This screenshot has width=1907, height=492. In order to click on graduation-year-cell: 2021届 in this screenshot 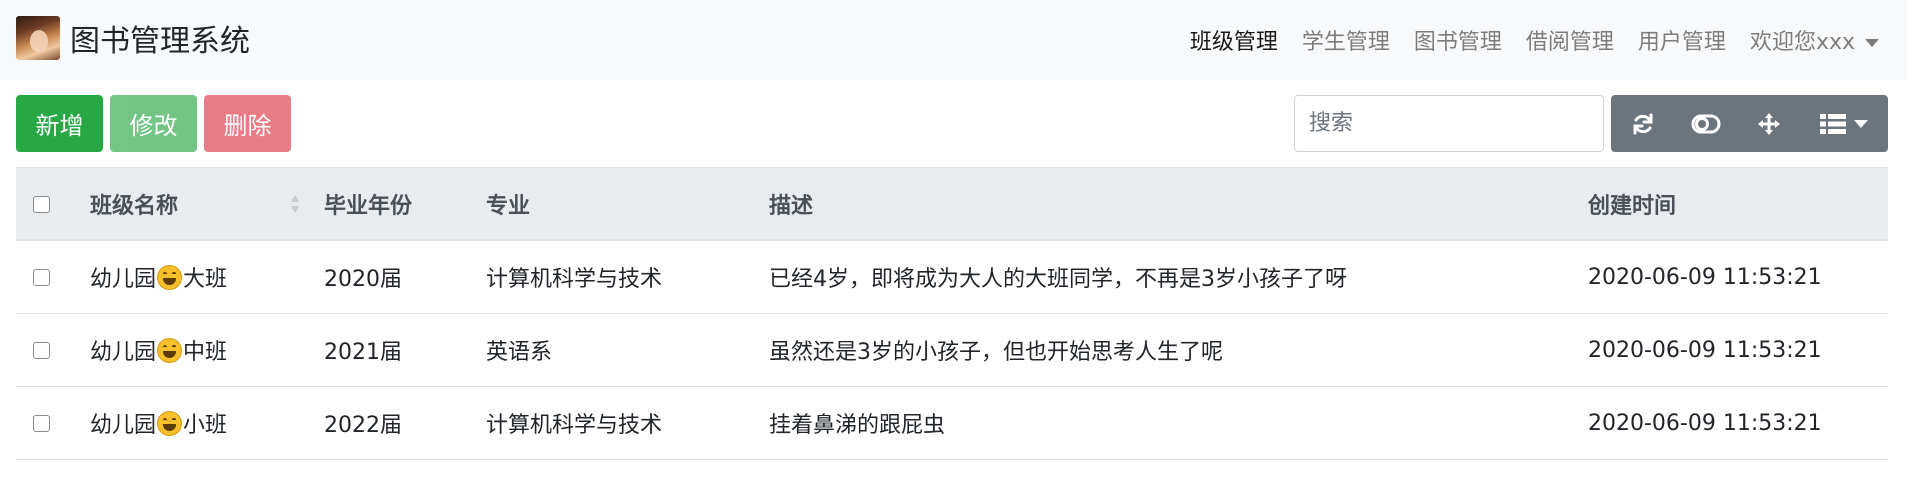, I will do `click(363, 352)`.